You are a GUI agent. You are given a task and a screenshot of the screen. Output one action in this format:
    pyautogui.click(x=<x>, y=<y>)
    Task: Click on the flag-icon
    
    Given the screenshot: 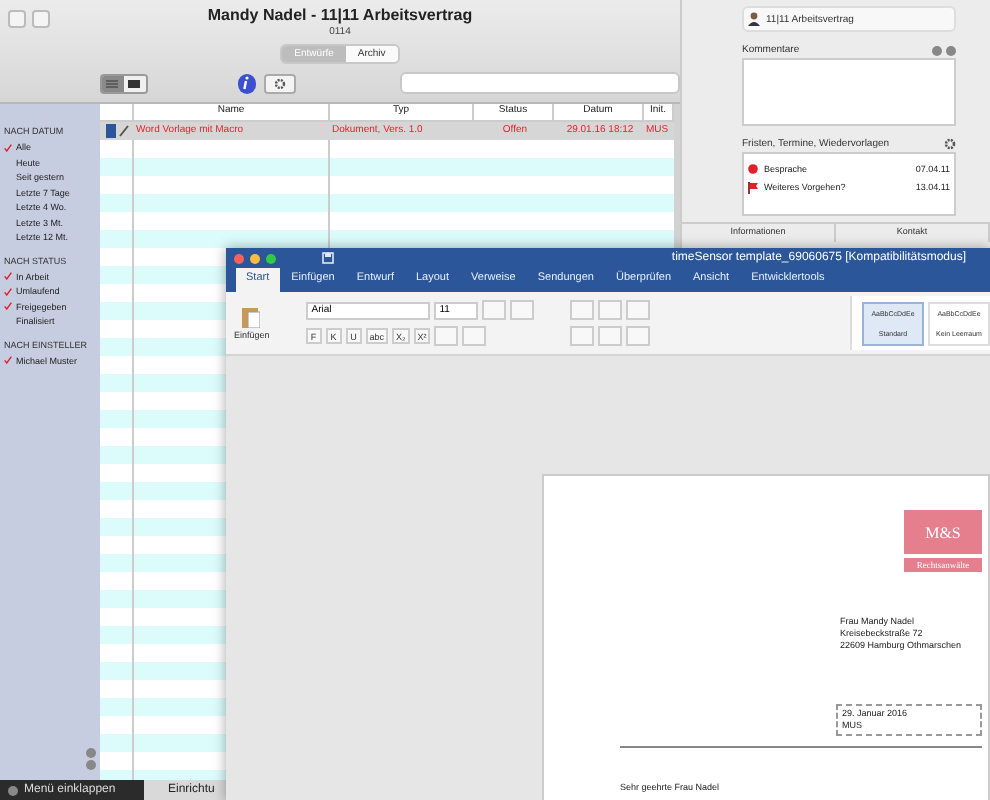 What is the action you would take?
    pyautogui.click(x=753, y=187)
    